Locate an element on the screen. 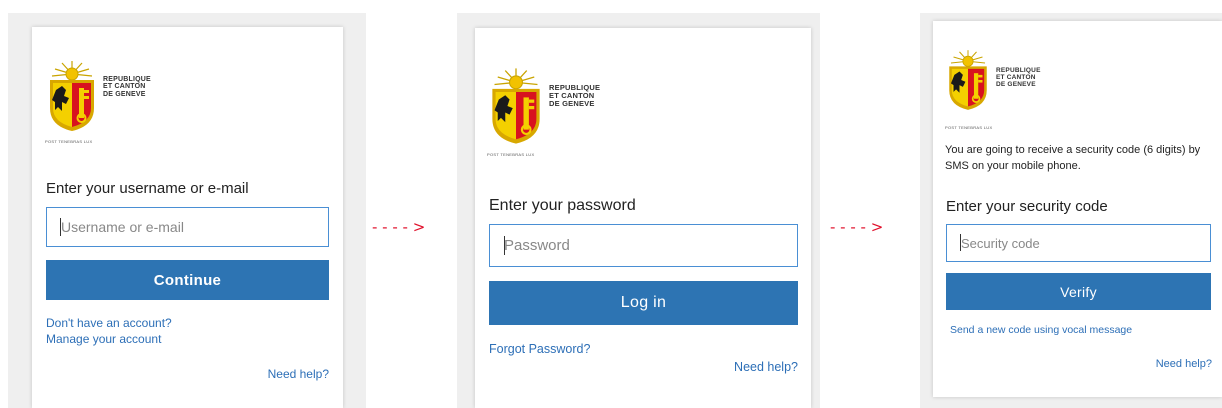  logo-line-2: ET CANTON is located at coordinates (124, 87).